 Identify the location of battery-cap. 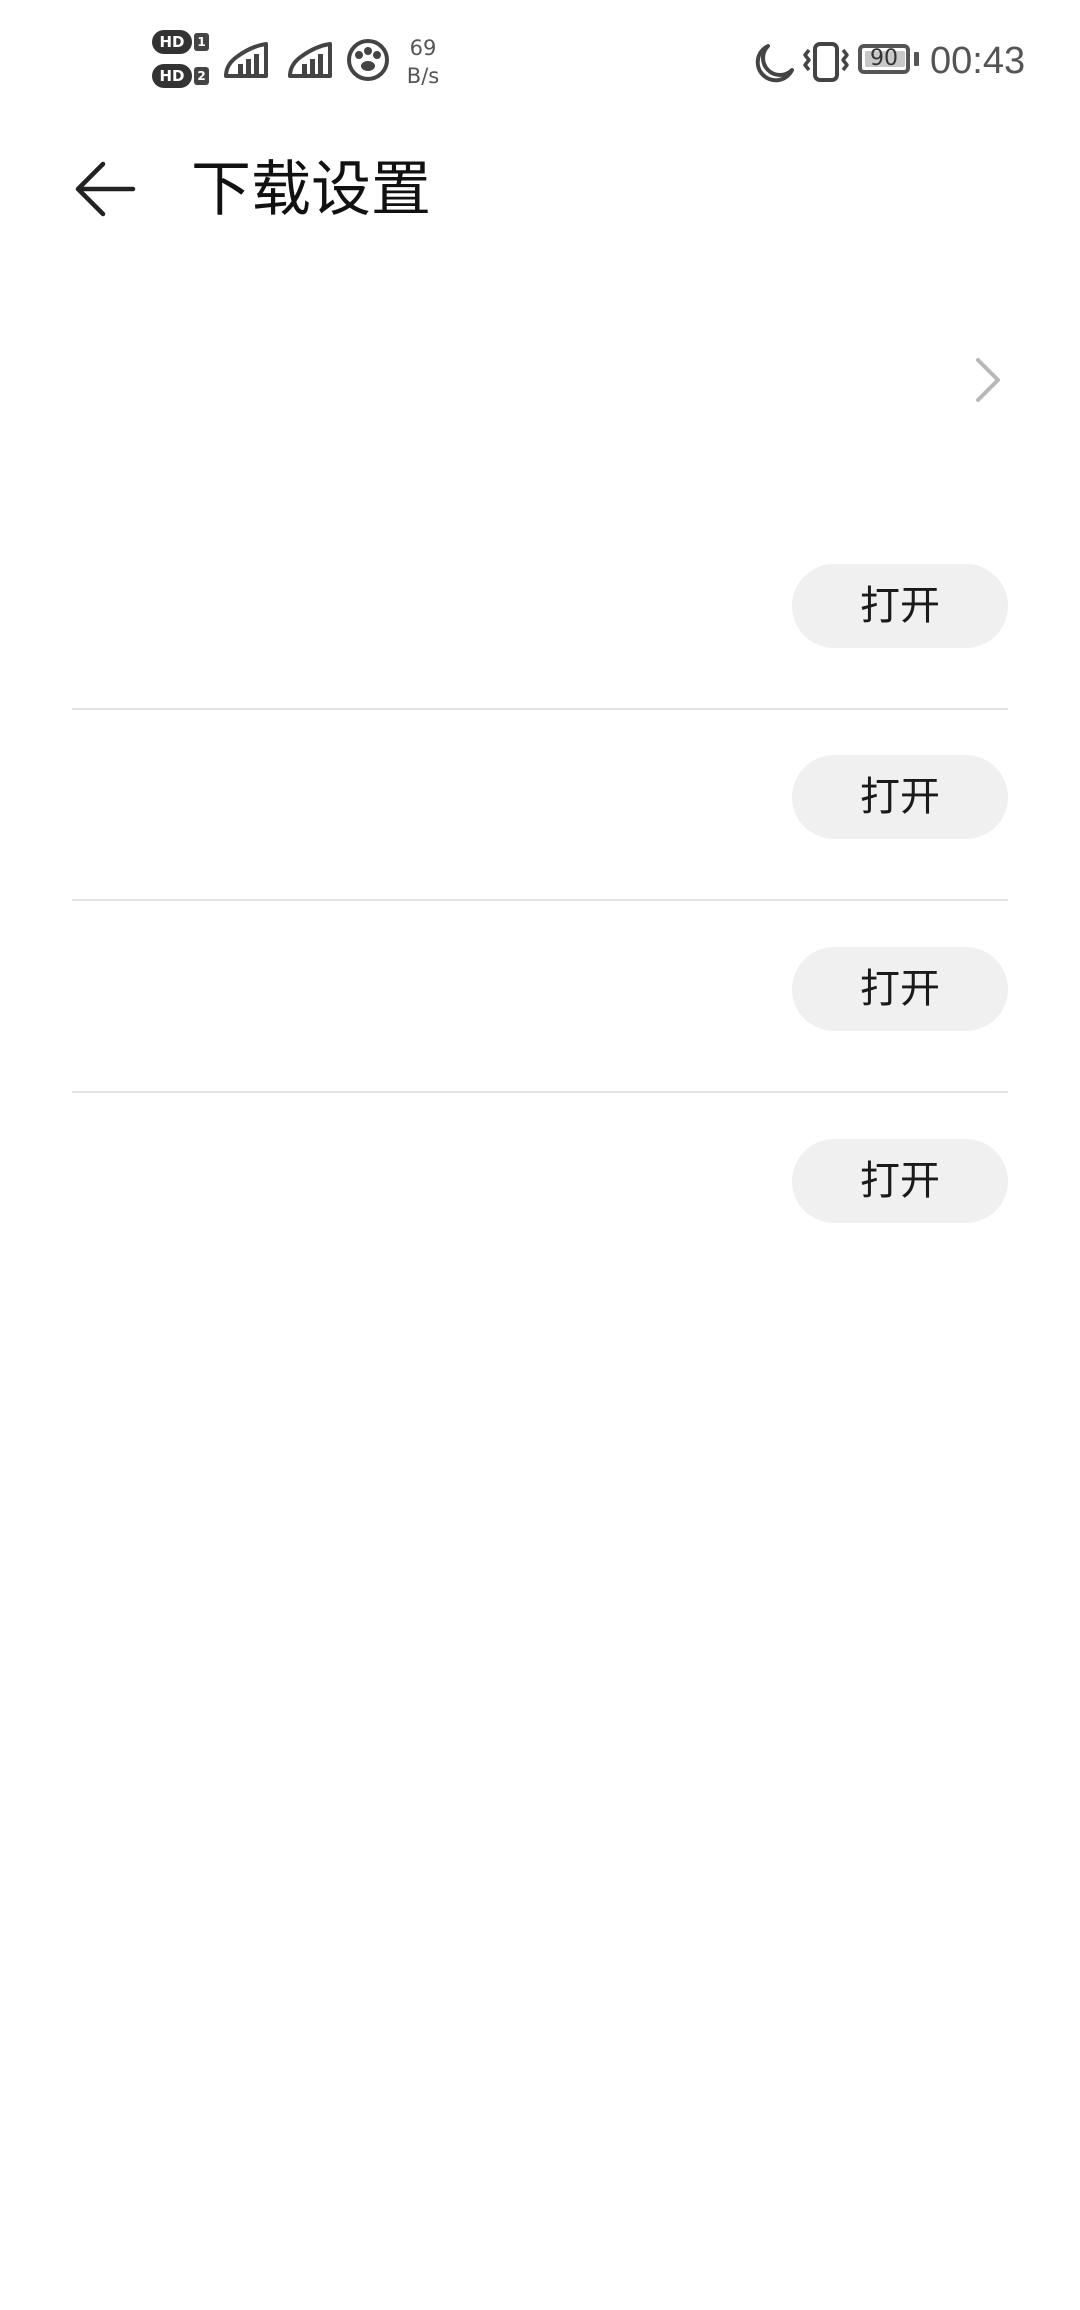
(916, 59).